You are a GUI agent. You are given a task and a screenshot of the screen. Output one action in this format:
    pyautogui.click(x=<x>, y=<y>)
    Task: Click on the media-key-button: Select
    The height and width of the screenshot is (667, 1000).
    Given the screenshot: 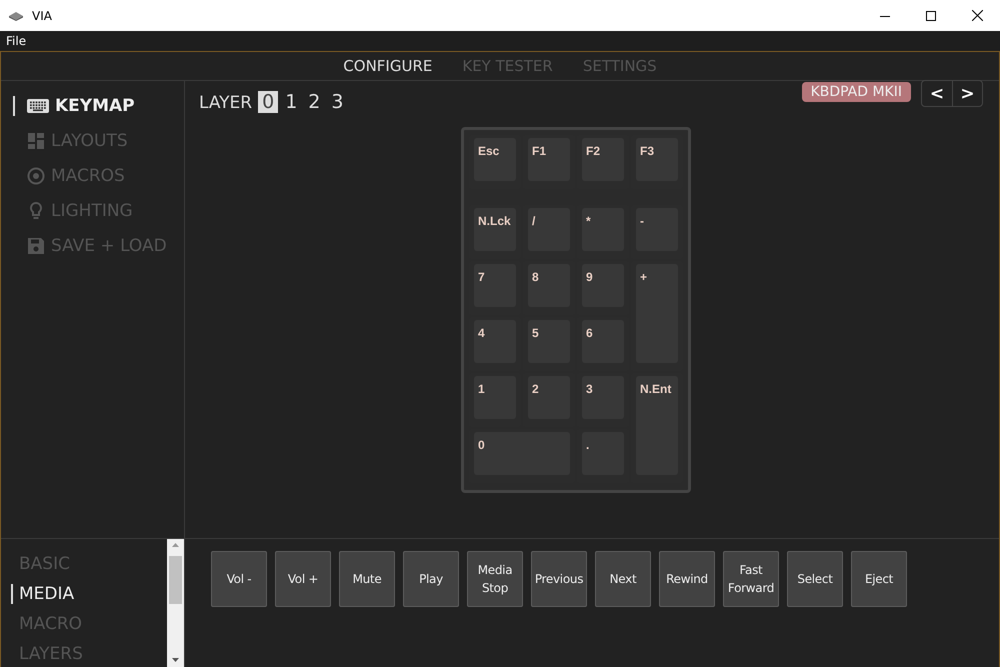 What is the action you would take?
    pyautogui.click(x=815, y=579)
    